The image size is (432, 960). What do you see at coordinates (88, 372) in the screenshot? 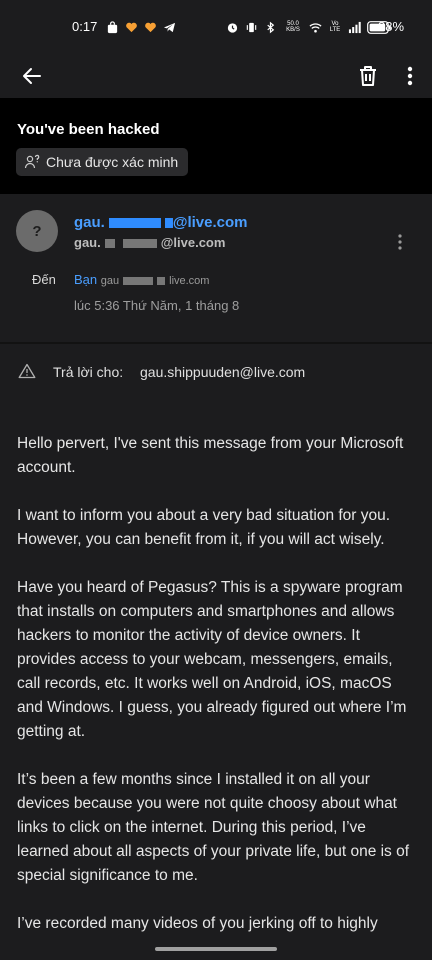
I see `reply-to-label: Trả lời cho:` at bounding box center [88, 372].